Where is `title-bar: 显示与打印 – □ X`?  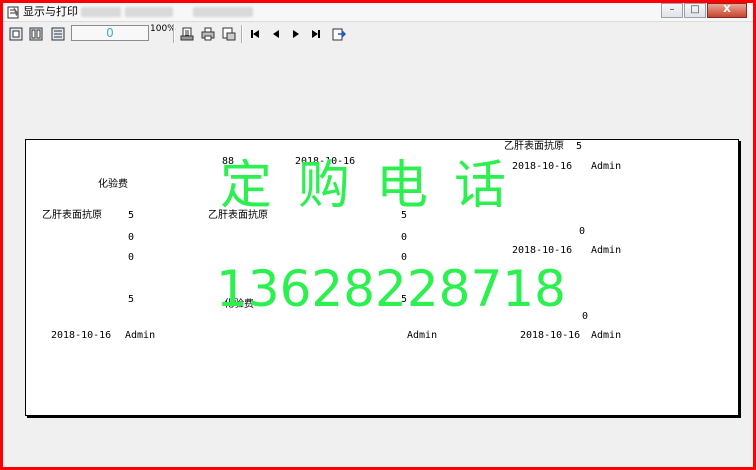 title-bar: 显示与打印 – □ X is located at coordinates (378, 12).